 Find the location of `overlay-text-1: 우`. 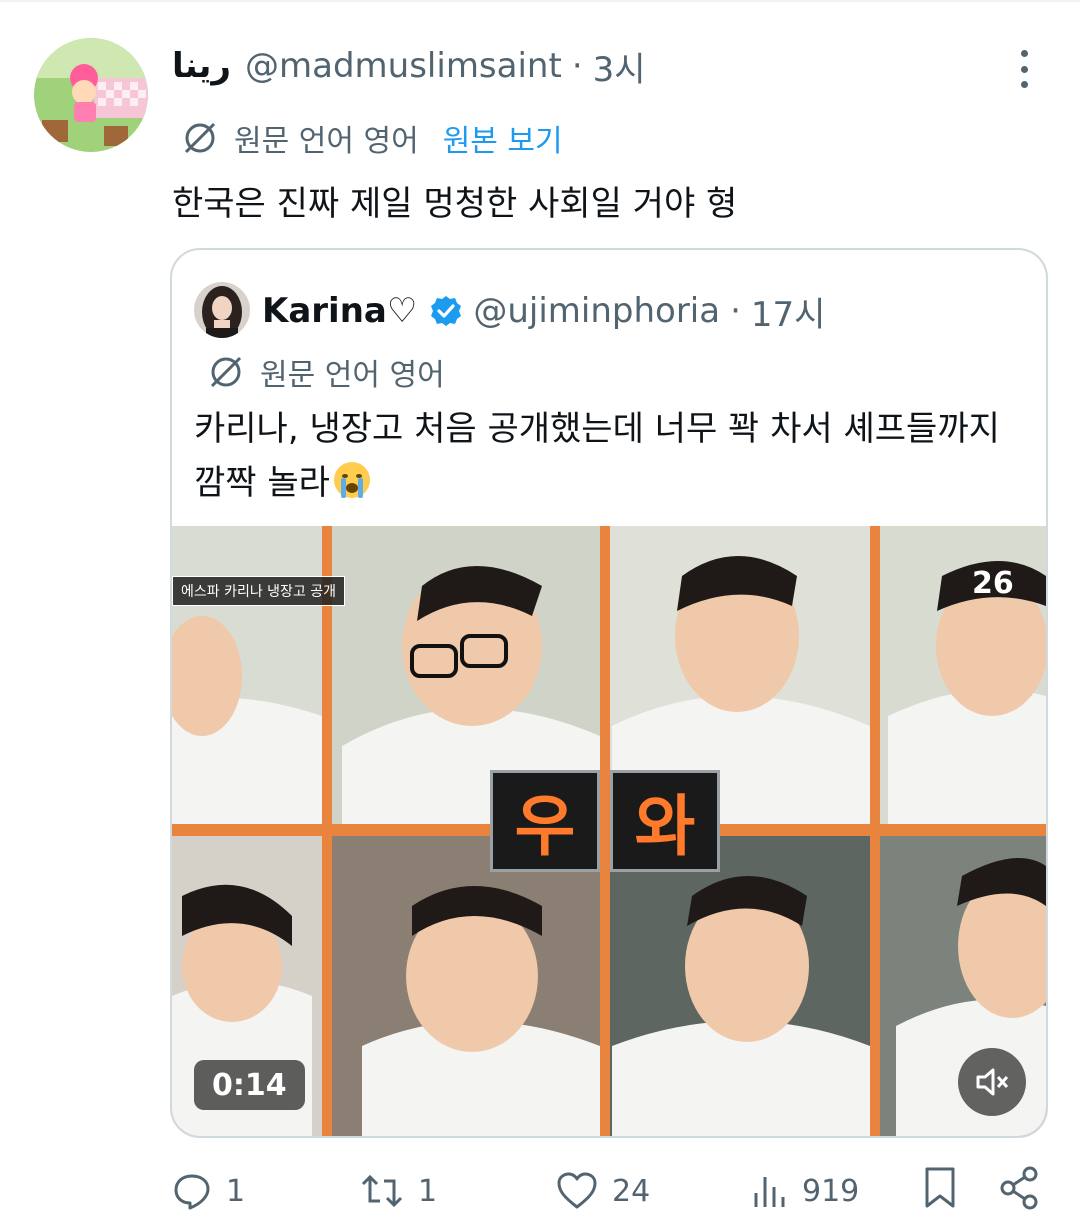

overlay-text-1: 우 is located at coordinates (545, 821).